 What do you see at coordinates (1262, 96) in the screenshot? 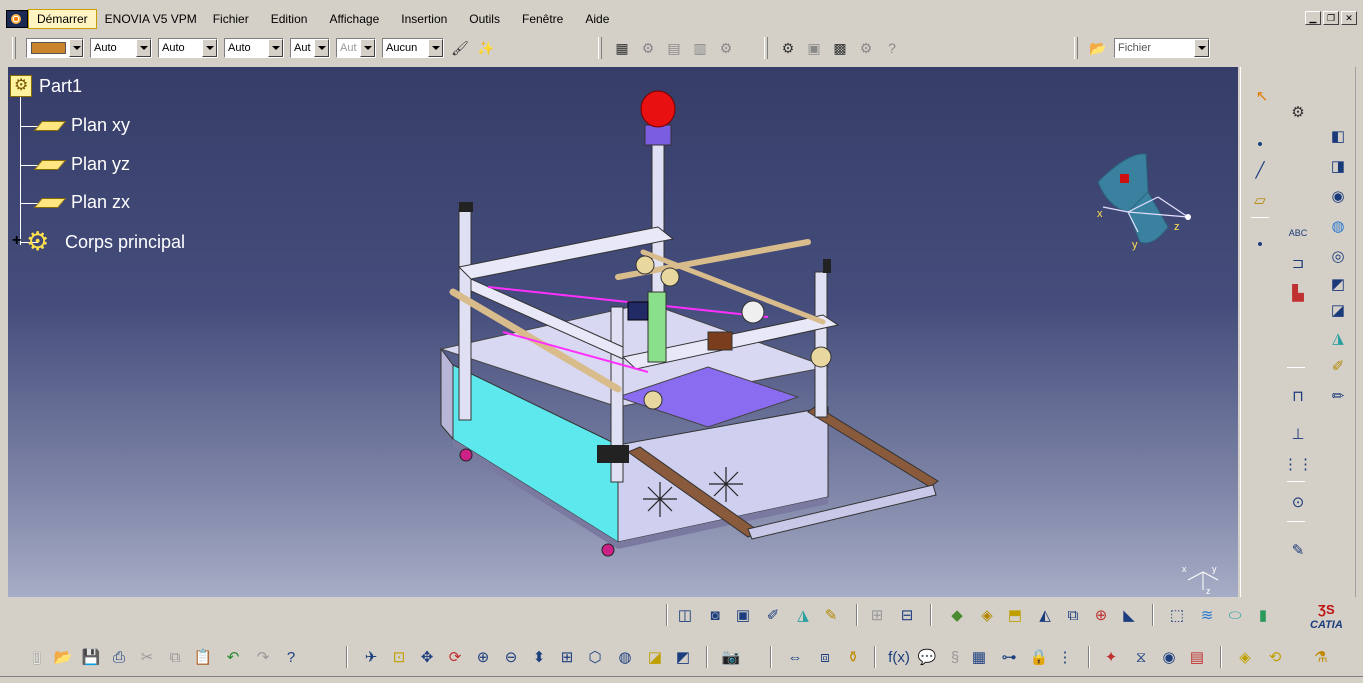
I see `select-arrow-icon: ↖` at bounding box center [1262, 96].